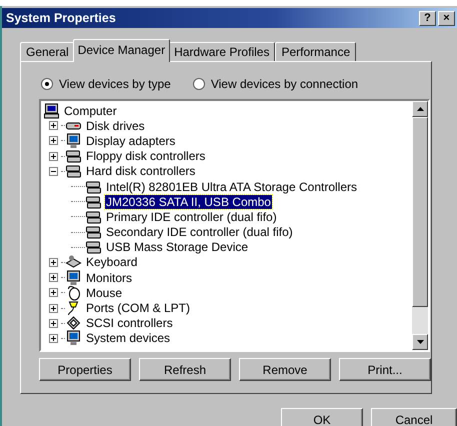 The image size is (457, 426). I want to click on help-button: ?, so click(427, 18).